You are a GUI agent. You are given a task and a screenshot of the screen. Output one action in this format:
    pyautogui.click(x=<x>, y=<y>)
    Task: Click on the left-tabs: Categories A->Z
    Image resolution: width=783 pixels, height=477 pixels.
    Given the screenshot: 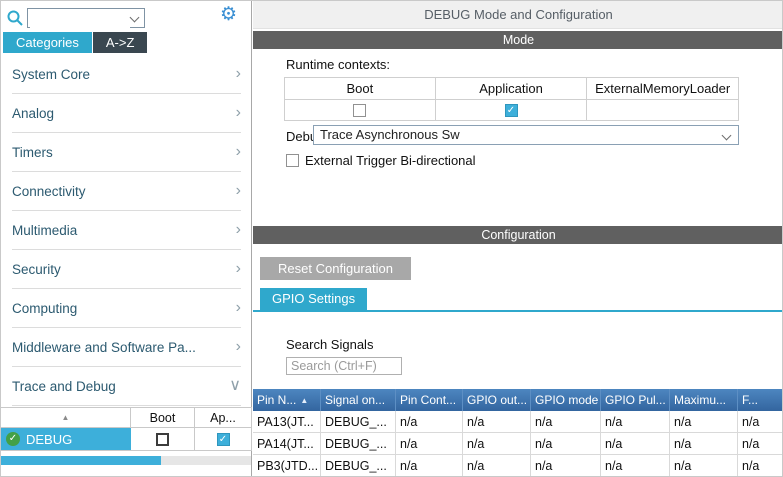 What is the action you would take?
    pyautogui.click(x=75, y=42)
    